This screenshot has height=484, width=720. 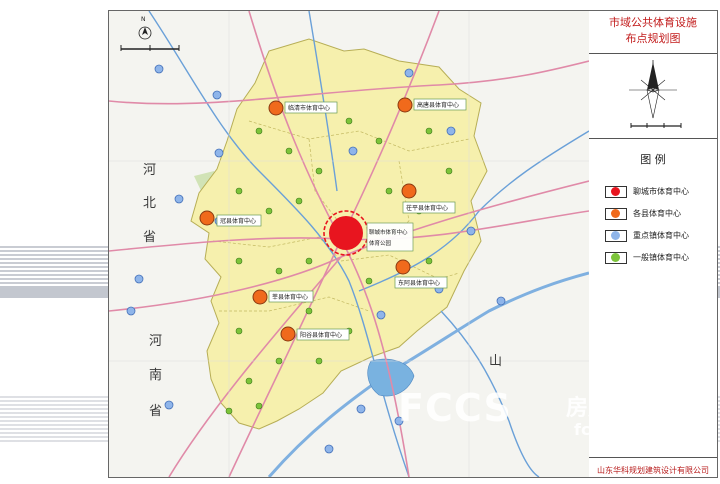 What do you see at coordinates (653, 38) in the screenshot?
I see `map-subtitle: 布点规划图` at bounding box center [653, 38].